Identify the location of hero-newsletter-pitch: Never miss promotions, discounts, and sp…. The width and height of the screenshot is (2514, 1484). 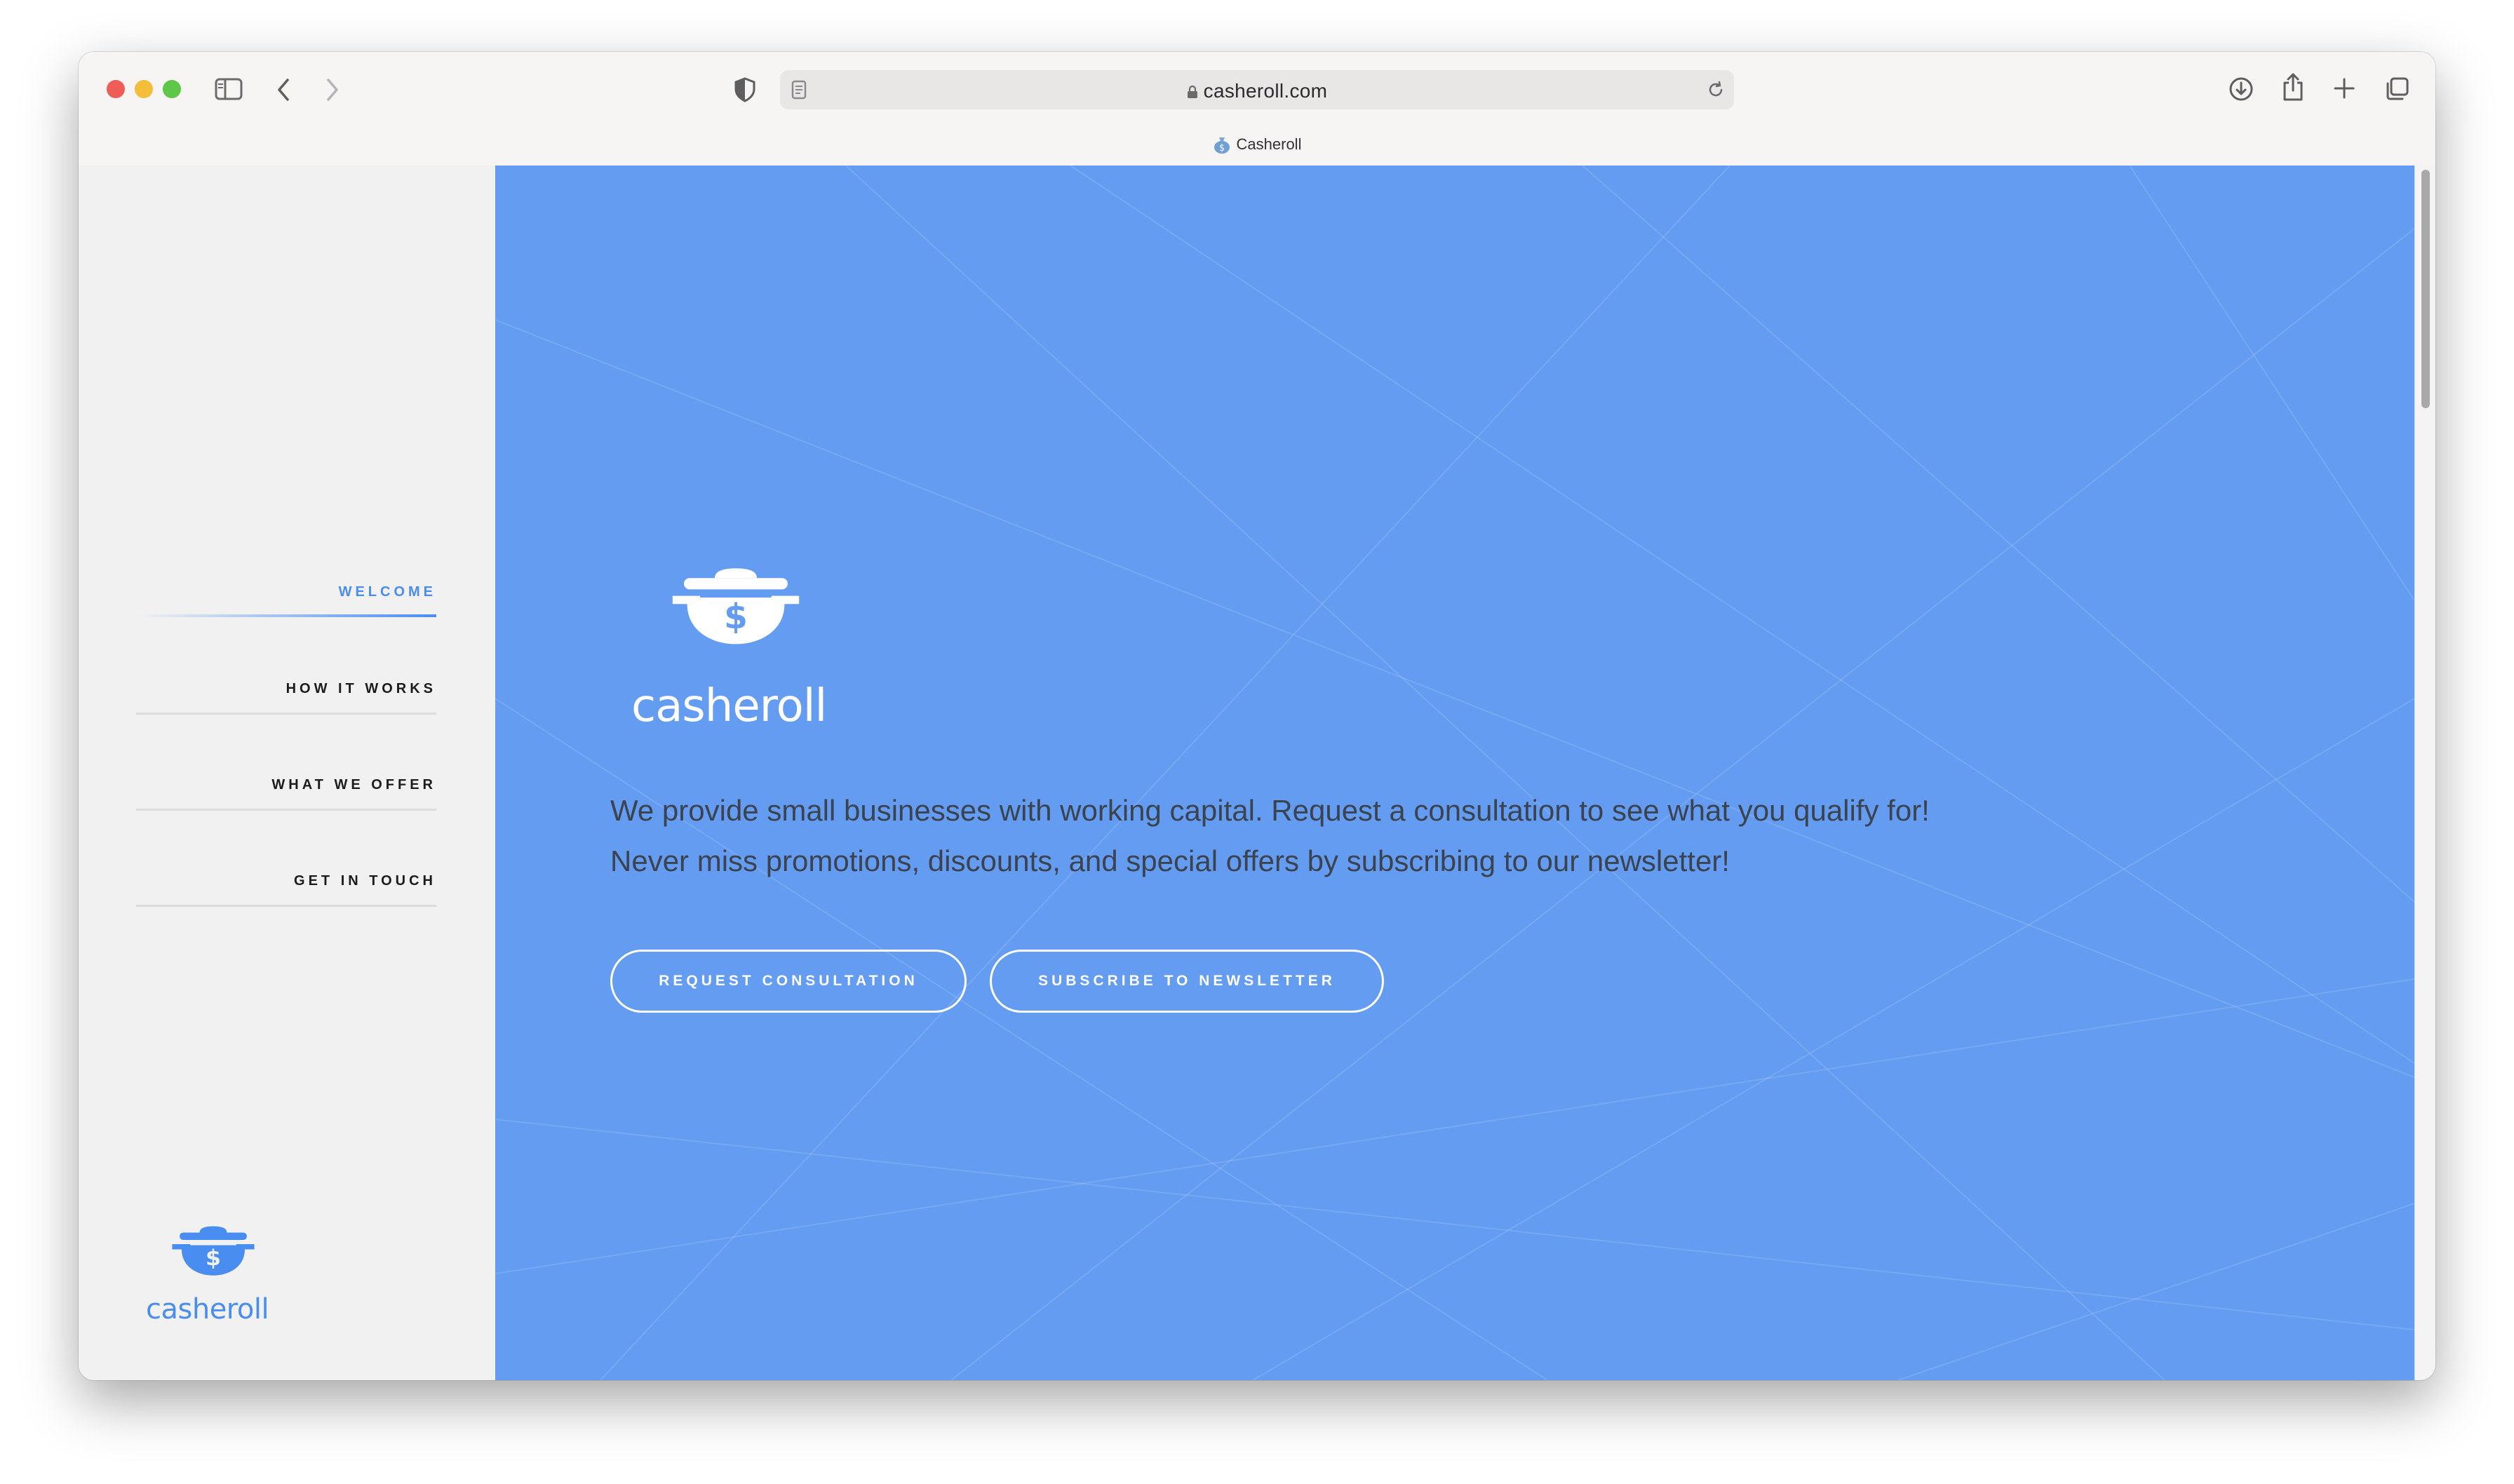
(1170, 861).